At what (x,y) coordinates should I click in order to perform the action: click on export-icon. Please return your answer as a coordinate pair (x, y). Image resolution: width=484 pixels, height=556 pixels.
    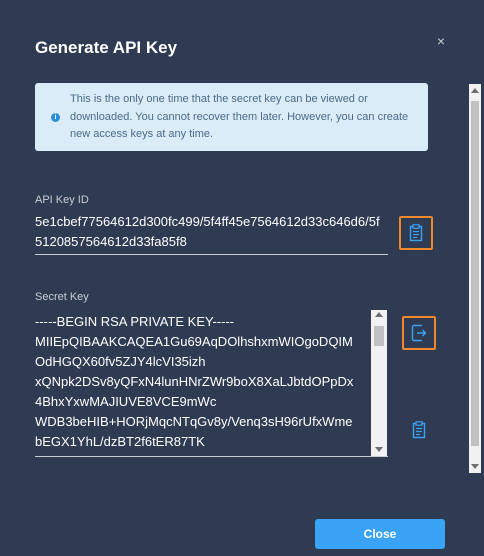
    Looking at the image, I should click on (419, 333).